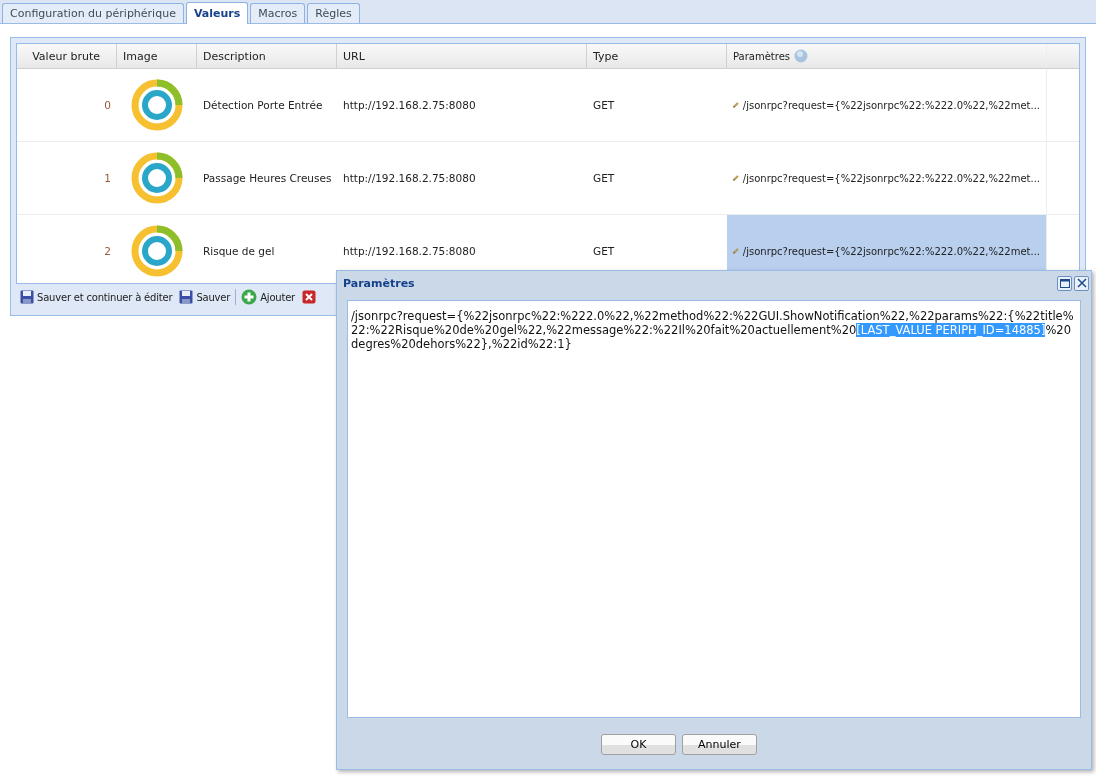 The image size is (1096, 780). Describe the element at coordinates (267, 56) in the screenshot. I see `column-header: Description` at that location.